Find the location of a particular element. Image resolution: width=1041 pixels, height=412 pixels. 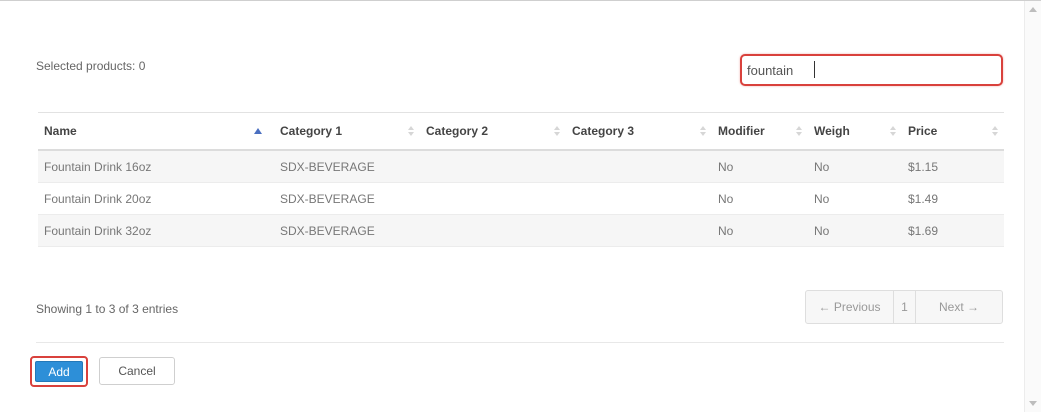

search-input is located at coordinates (873, 70).